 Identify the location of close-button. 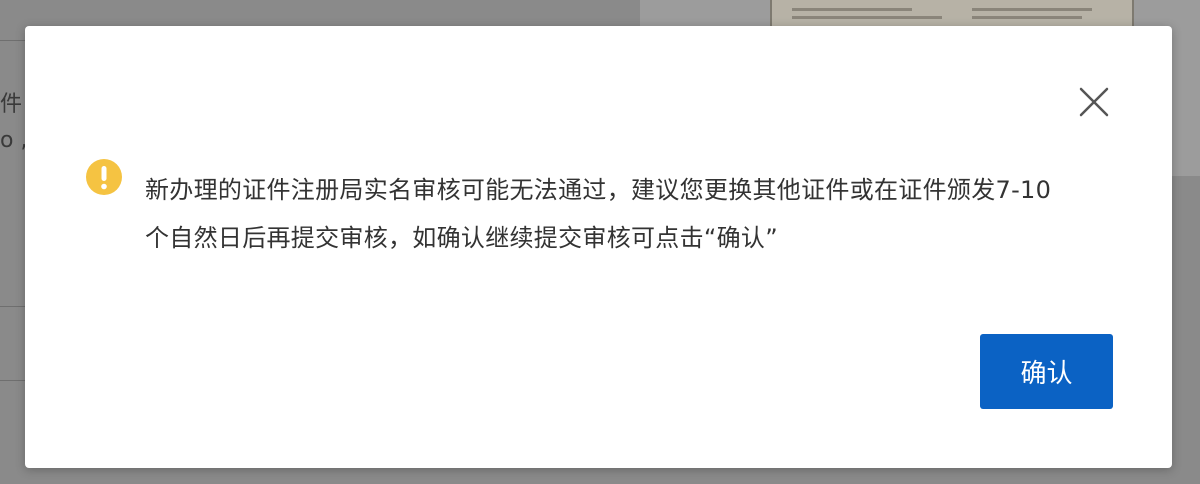
(1094, 102).